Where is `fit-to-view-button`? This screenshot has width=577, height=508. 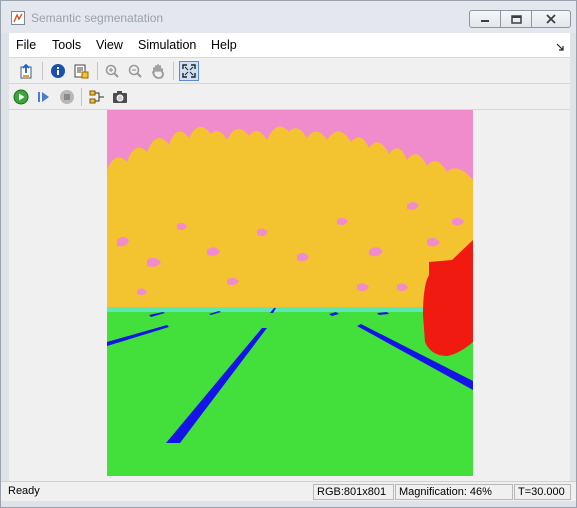 fit-to-view-button is located at coordinates (189, 71).